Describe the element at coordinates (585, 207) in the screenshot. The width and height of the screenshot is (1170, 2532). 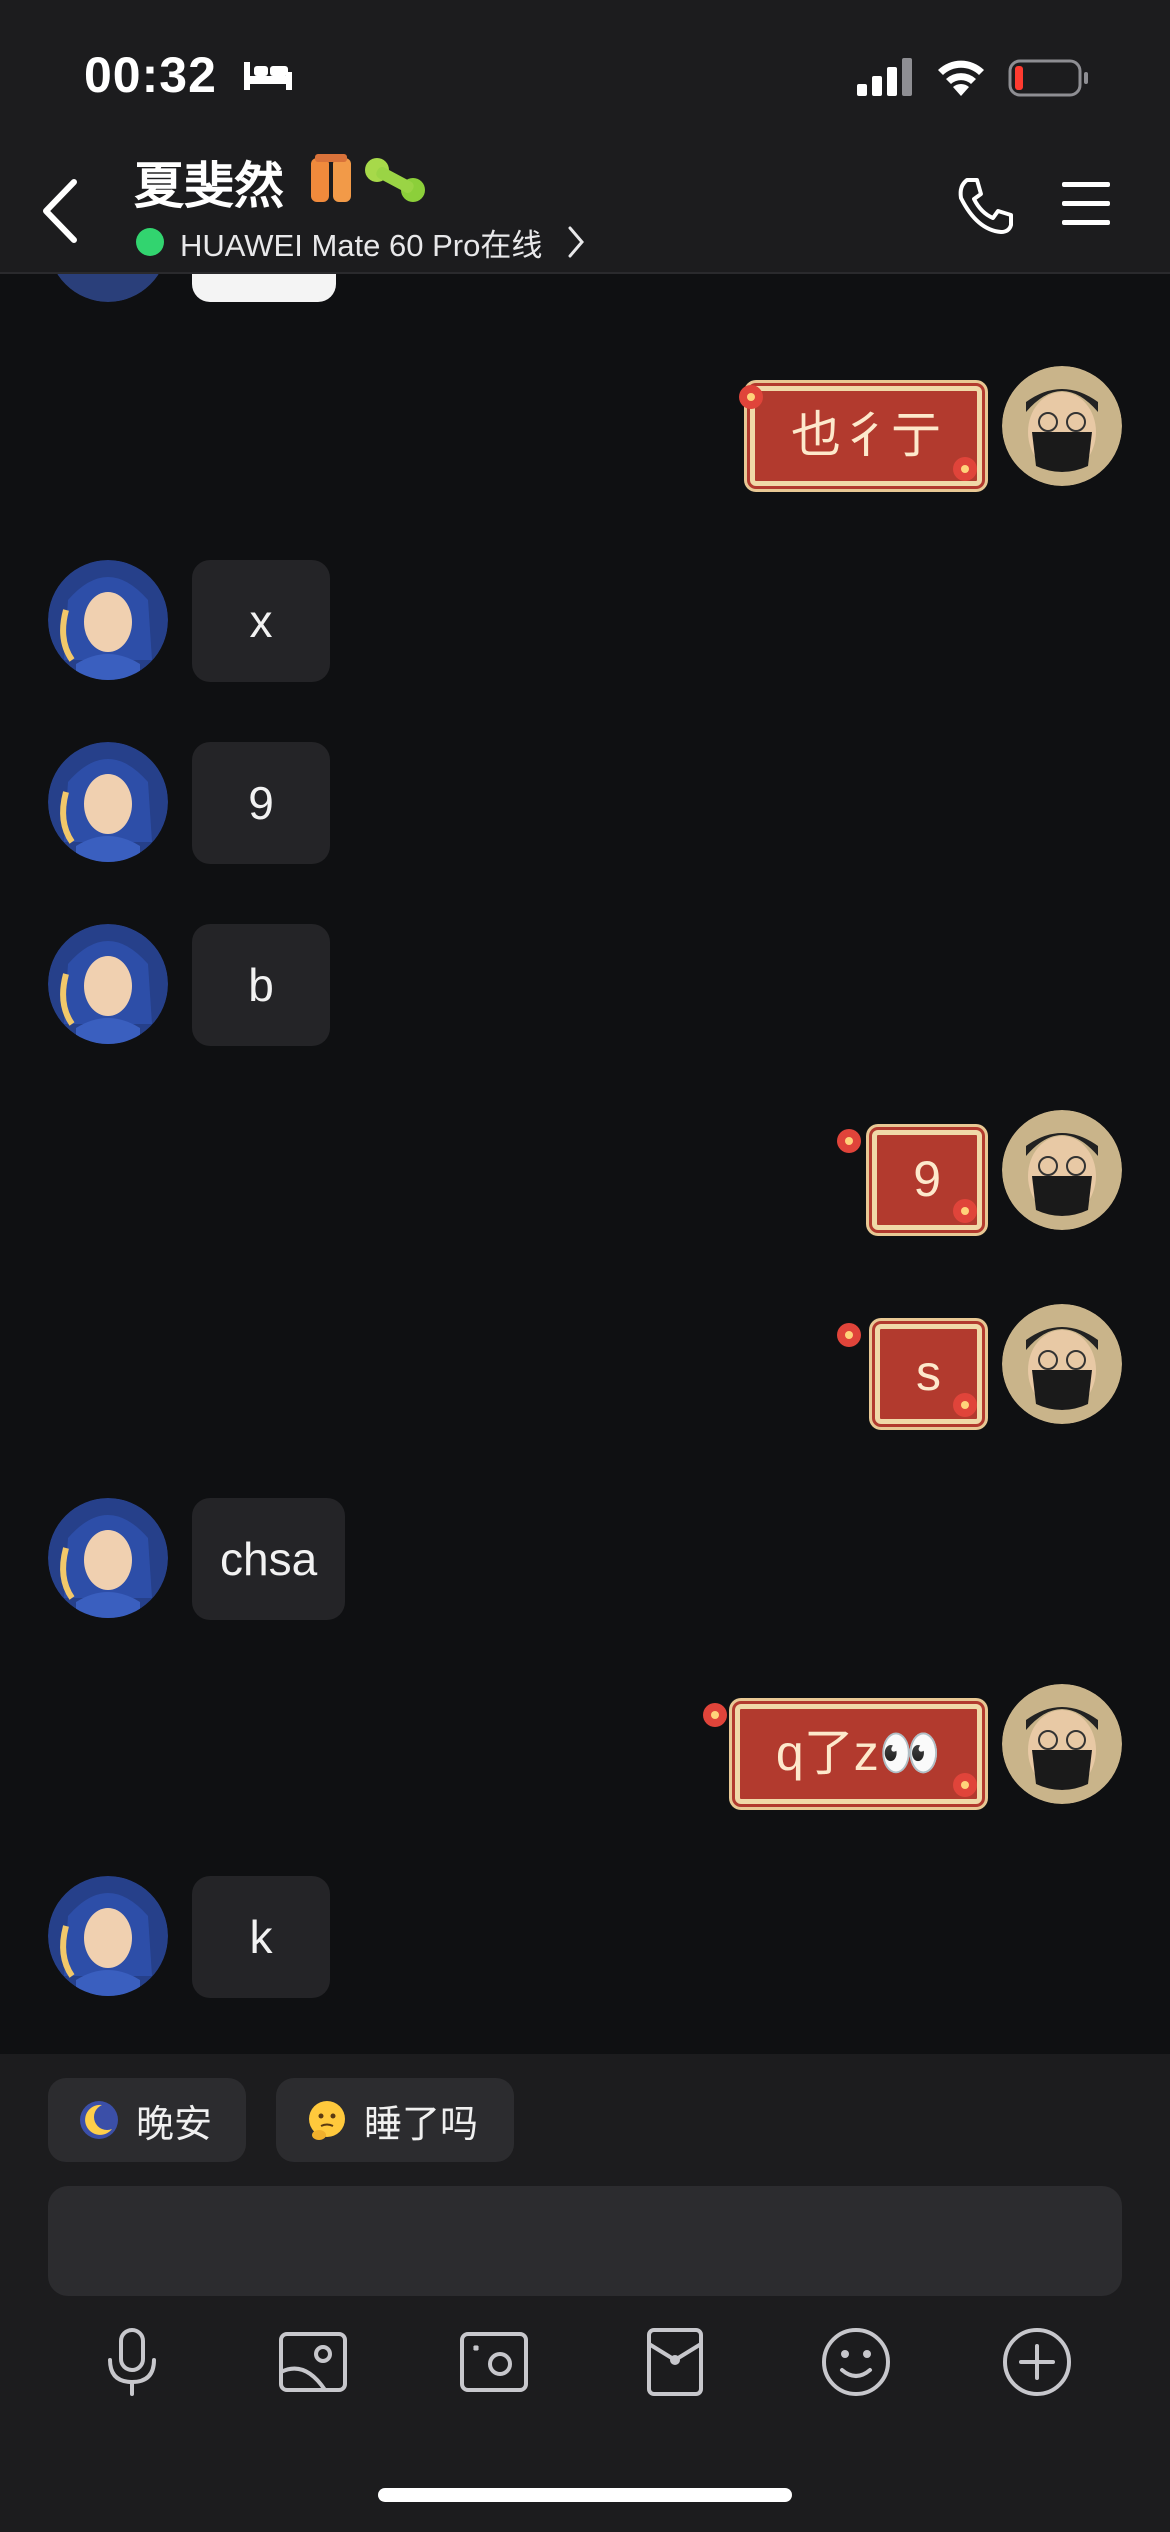
I see `chat-header: 夏斐然 HUAWEI Mate 60 Pro在线` at that location.